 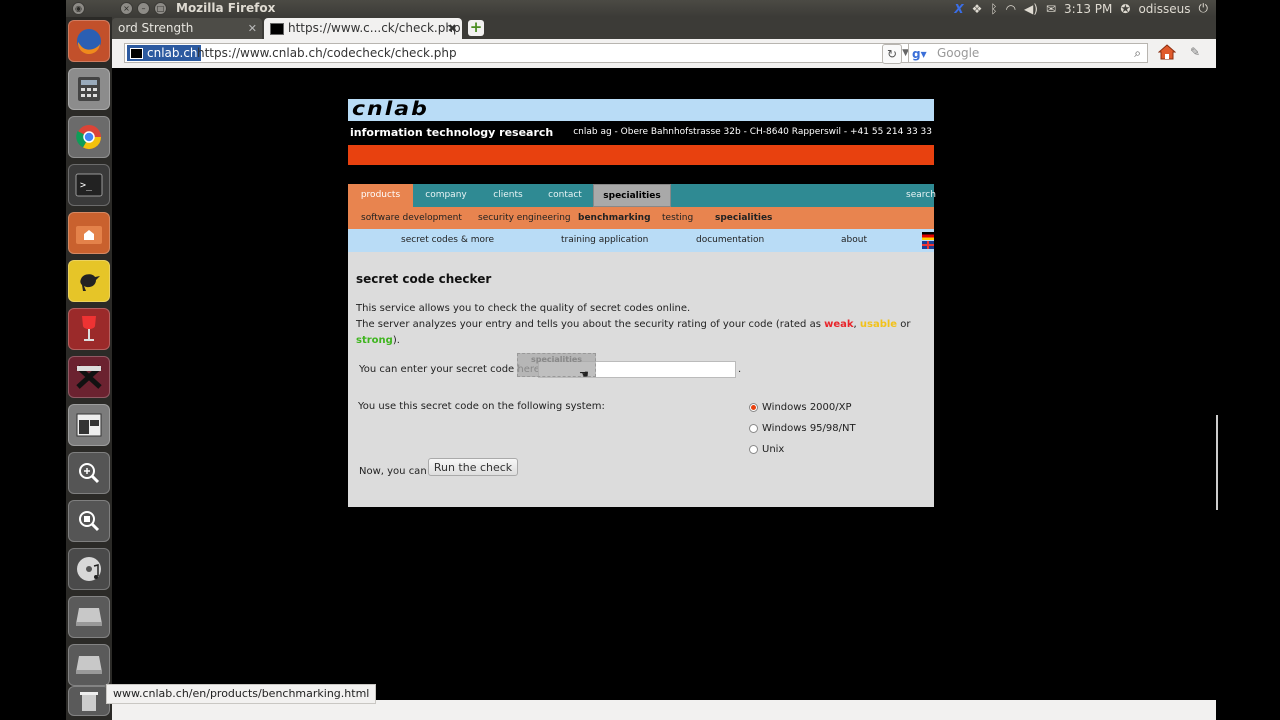 I want to click on gwibber-bird-icon, so click(x=89, y=281).